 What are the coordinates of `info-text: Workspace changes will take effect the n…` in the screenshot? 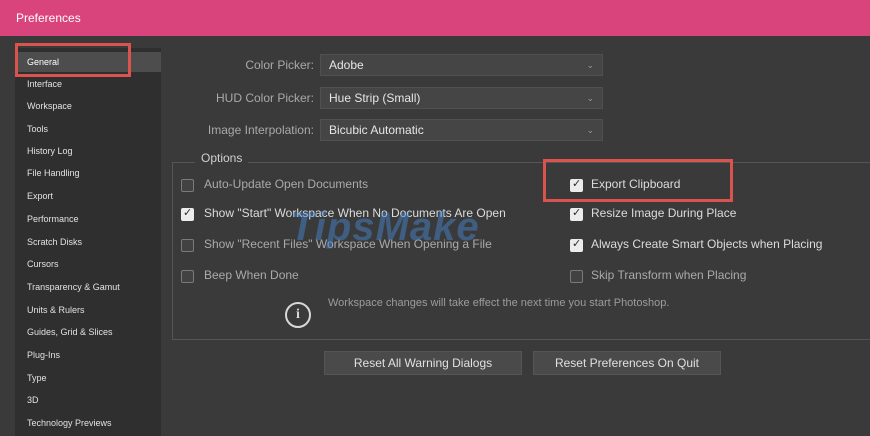 It's located at (499, 303).